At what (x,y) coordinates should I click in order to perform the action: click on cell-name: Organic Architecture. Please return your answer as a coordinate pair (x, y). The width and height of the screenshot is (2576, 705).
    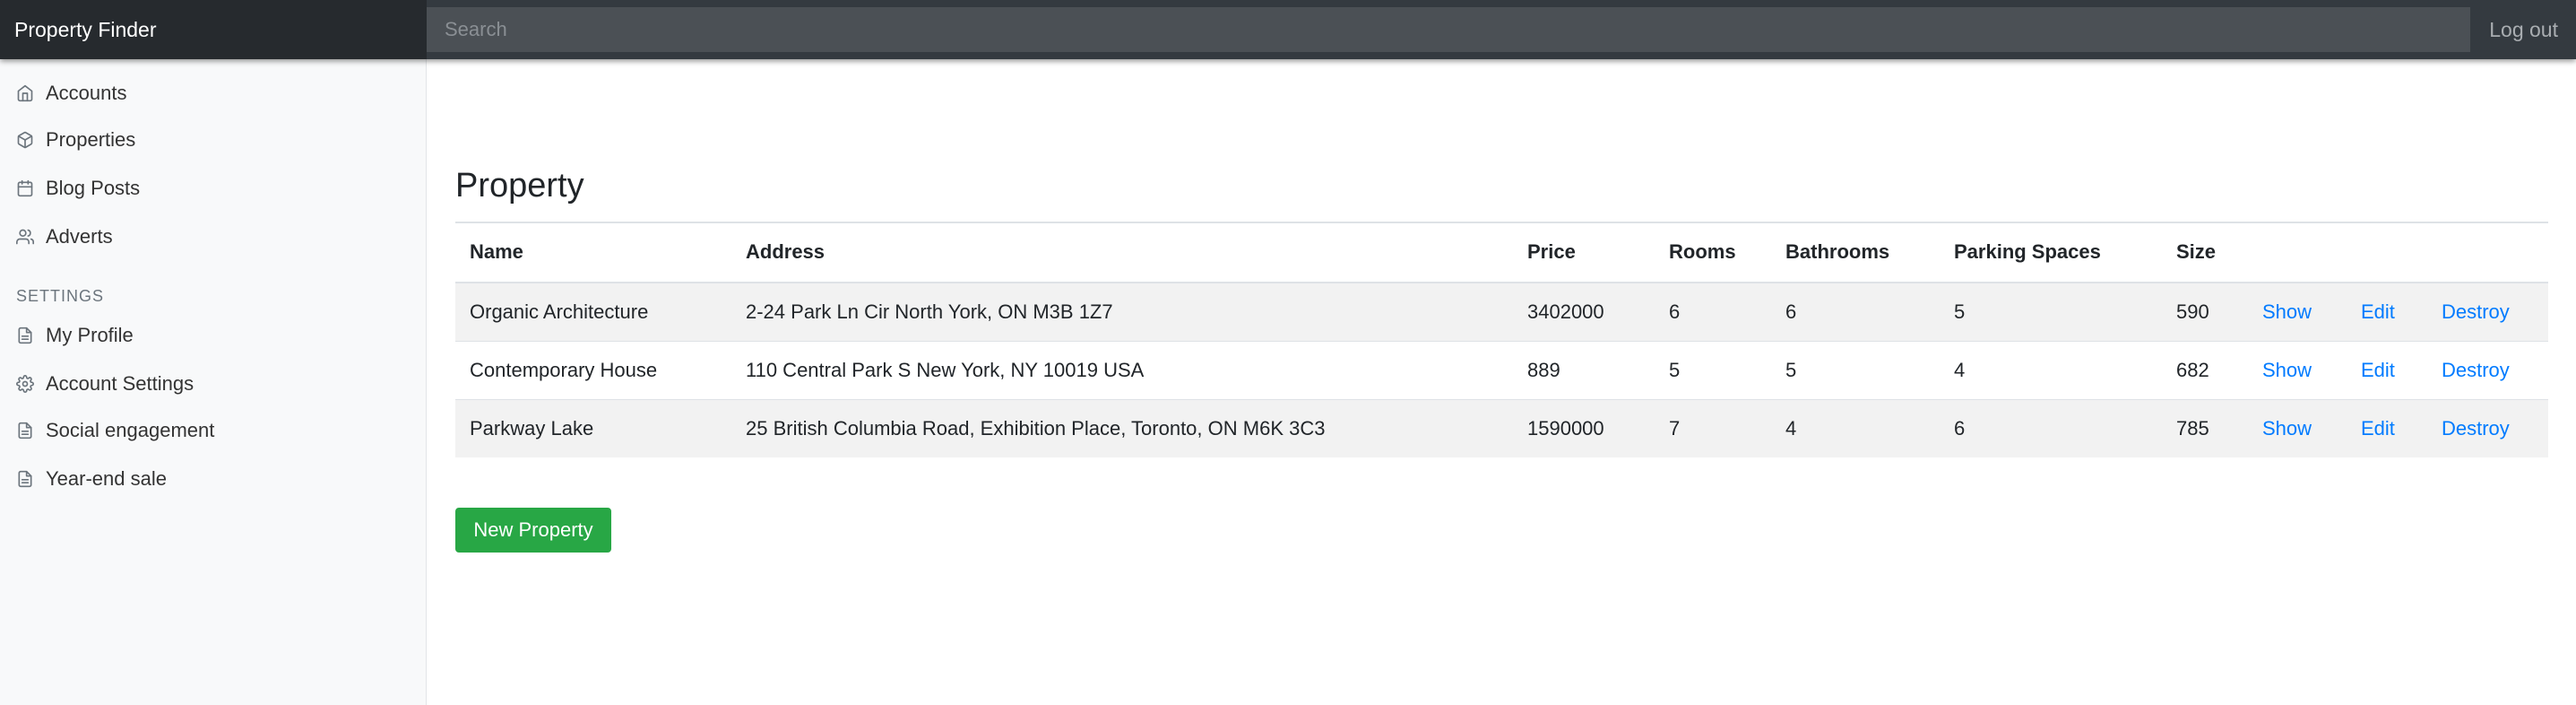
    Looking at the image, I should click on (593, 312).